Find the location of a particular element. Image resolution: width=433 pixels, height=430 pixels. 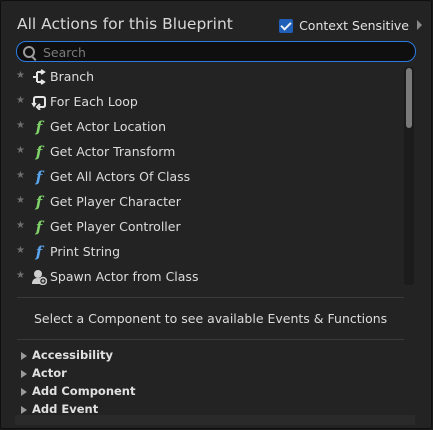

scrollbar-thumb is located at coordinates (409, 98).